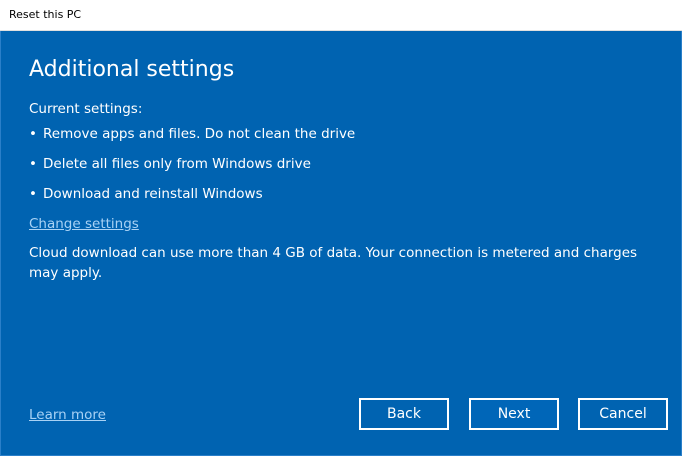  Describe the element at coordinates (45, 14) in the screenshot. I see `window-title: Reset this PC` at that location.